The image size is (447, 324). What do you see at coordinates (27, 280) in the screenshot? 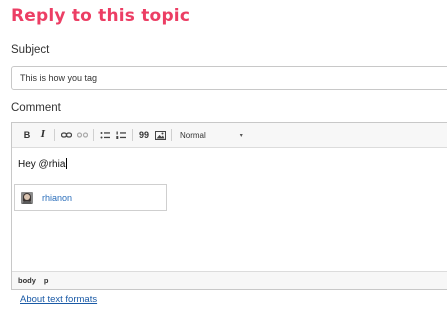
I see `element-path-body: body` at bounding box center [27, 280].